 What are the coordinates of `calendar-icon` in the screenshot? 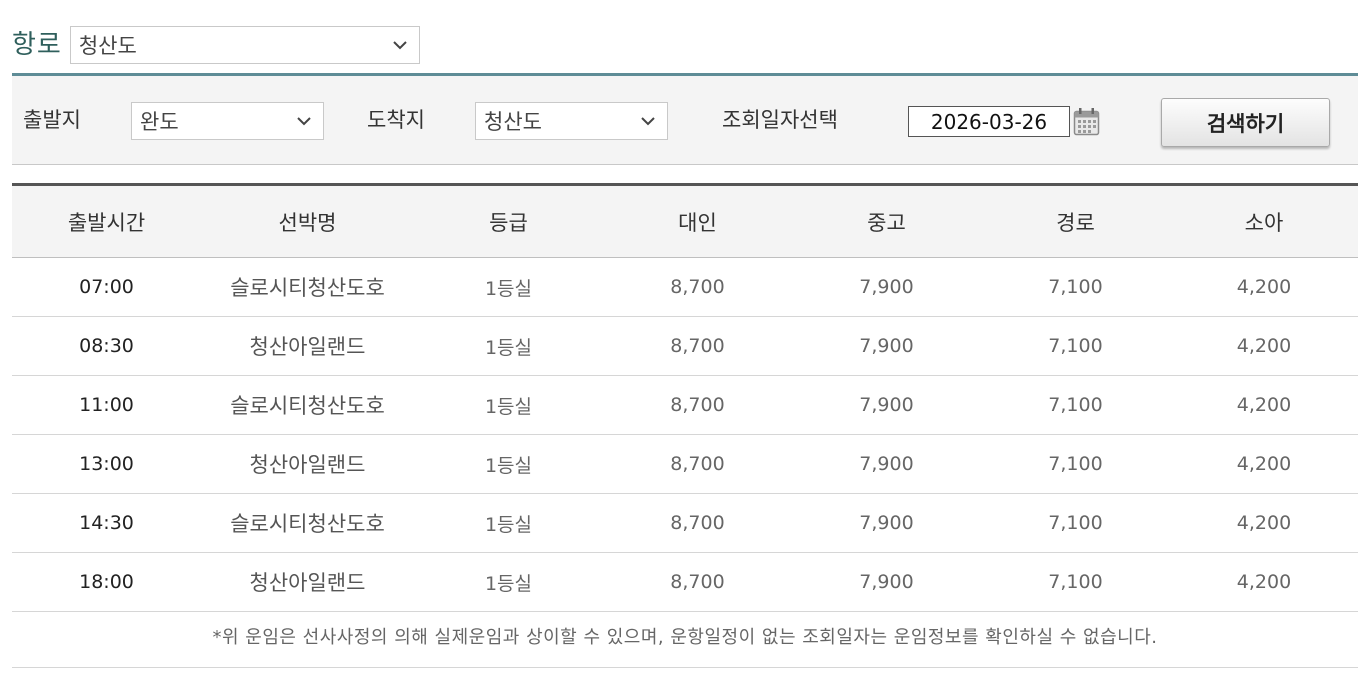 It's located at (1086, 121).